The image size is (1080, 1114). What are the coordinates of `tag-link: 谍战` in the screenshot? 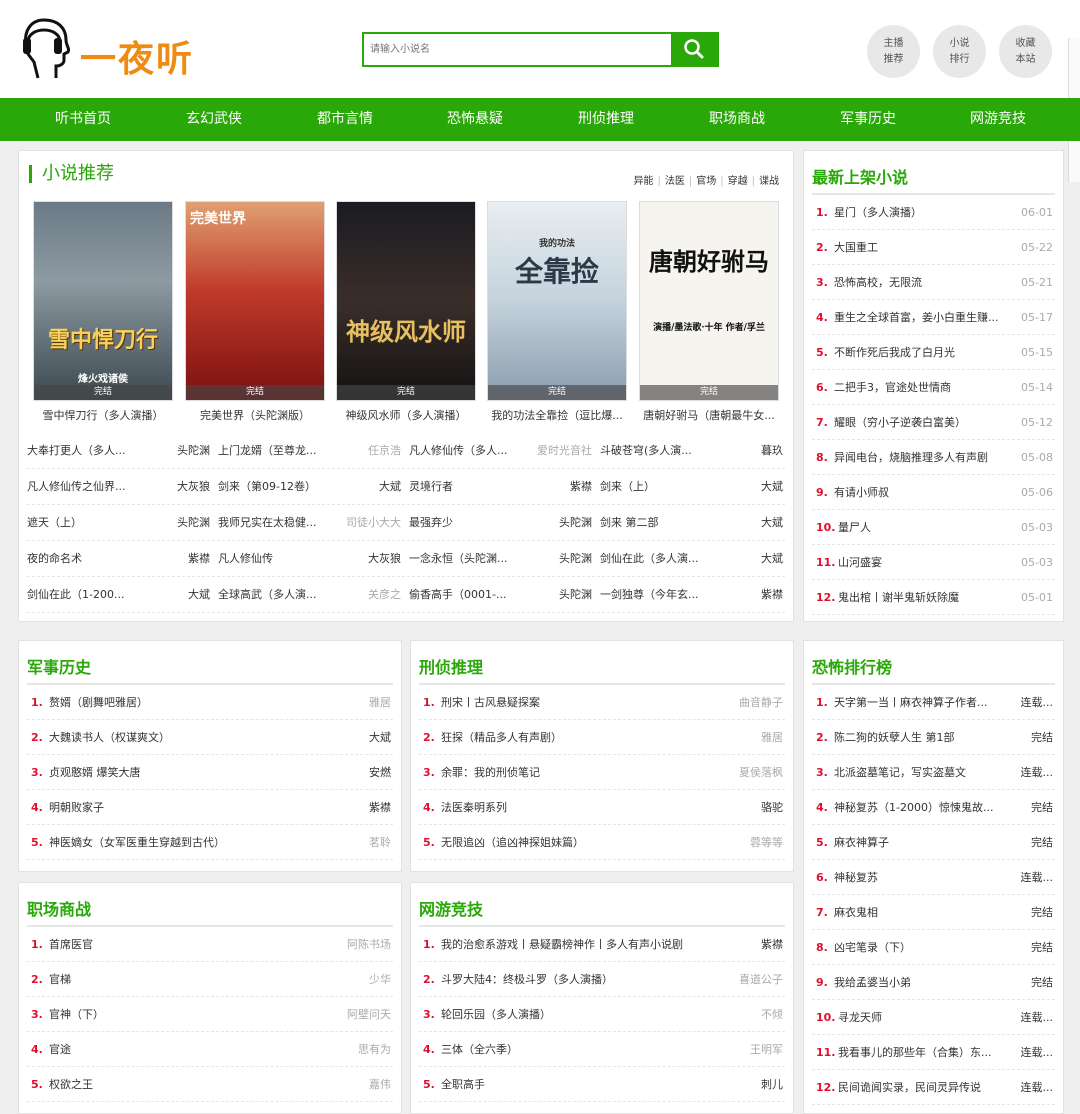 It's located at (769, 181).